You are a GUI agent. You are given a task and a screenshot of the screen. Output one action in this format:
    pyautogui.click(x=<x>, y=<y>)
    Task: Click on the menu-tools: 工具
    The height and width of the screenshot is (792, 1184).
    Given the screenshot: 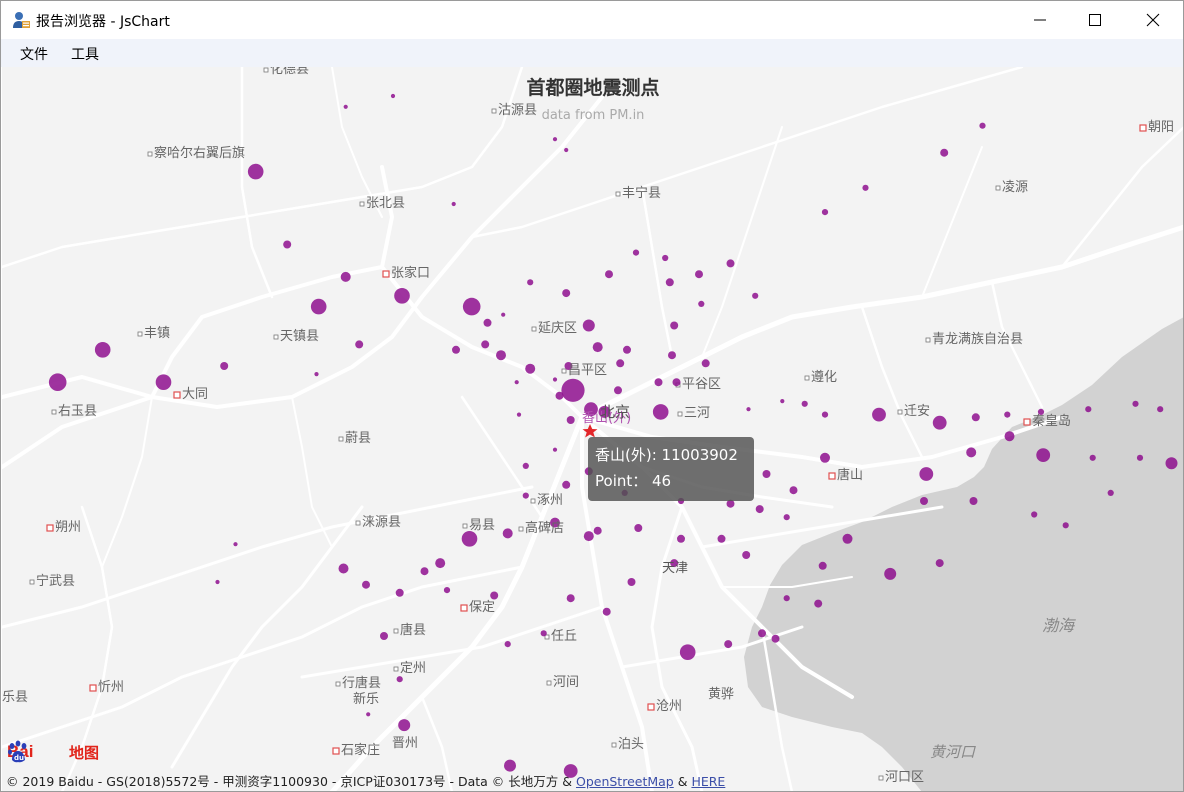 What is the action you would take?
    pyautogui.click(x=85, y=54)
    